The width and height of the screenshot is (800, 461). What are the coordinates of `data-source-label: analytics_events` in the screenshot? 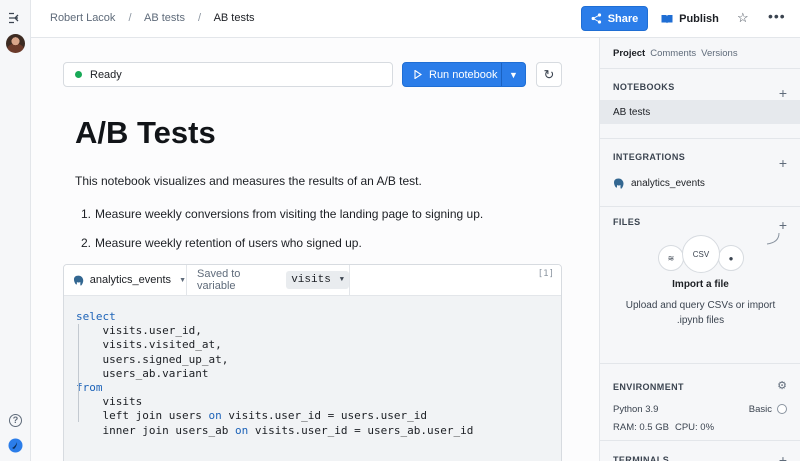 It's located at (130, 280).